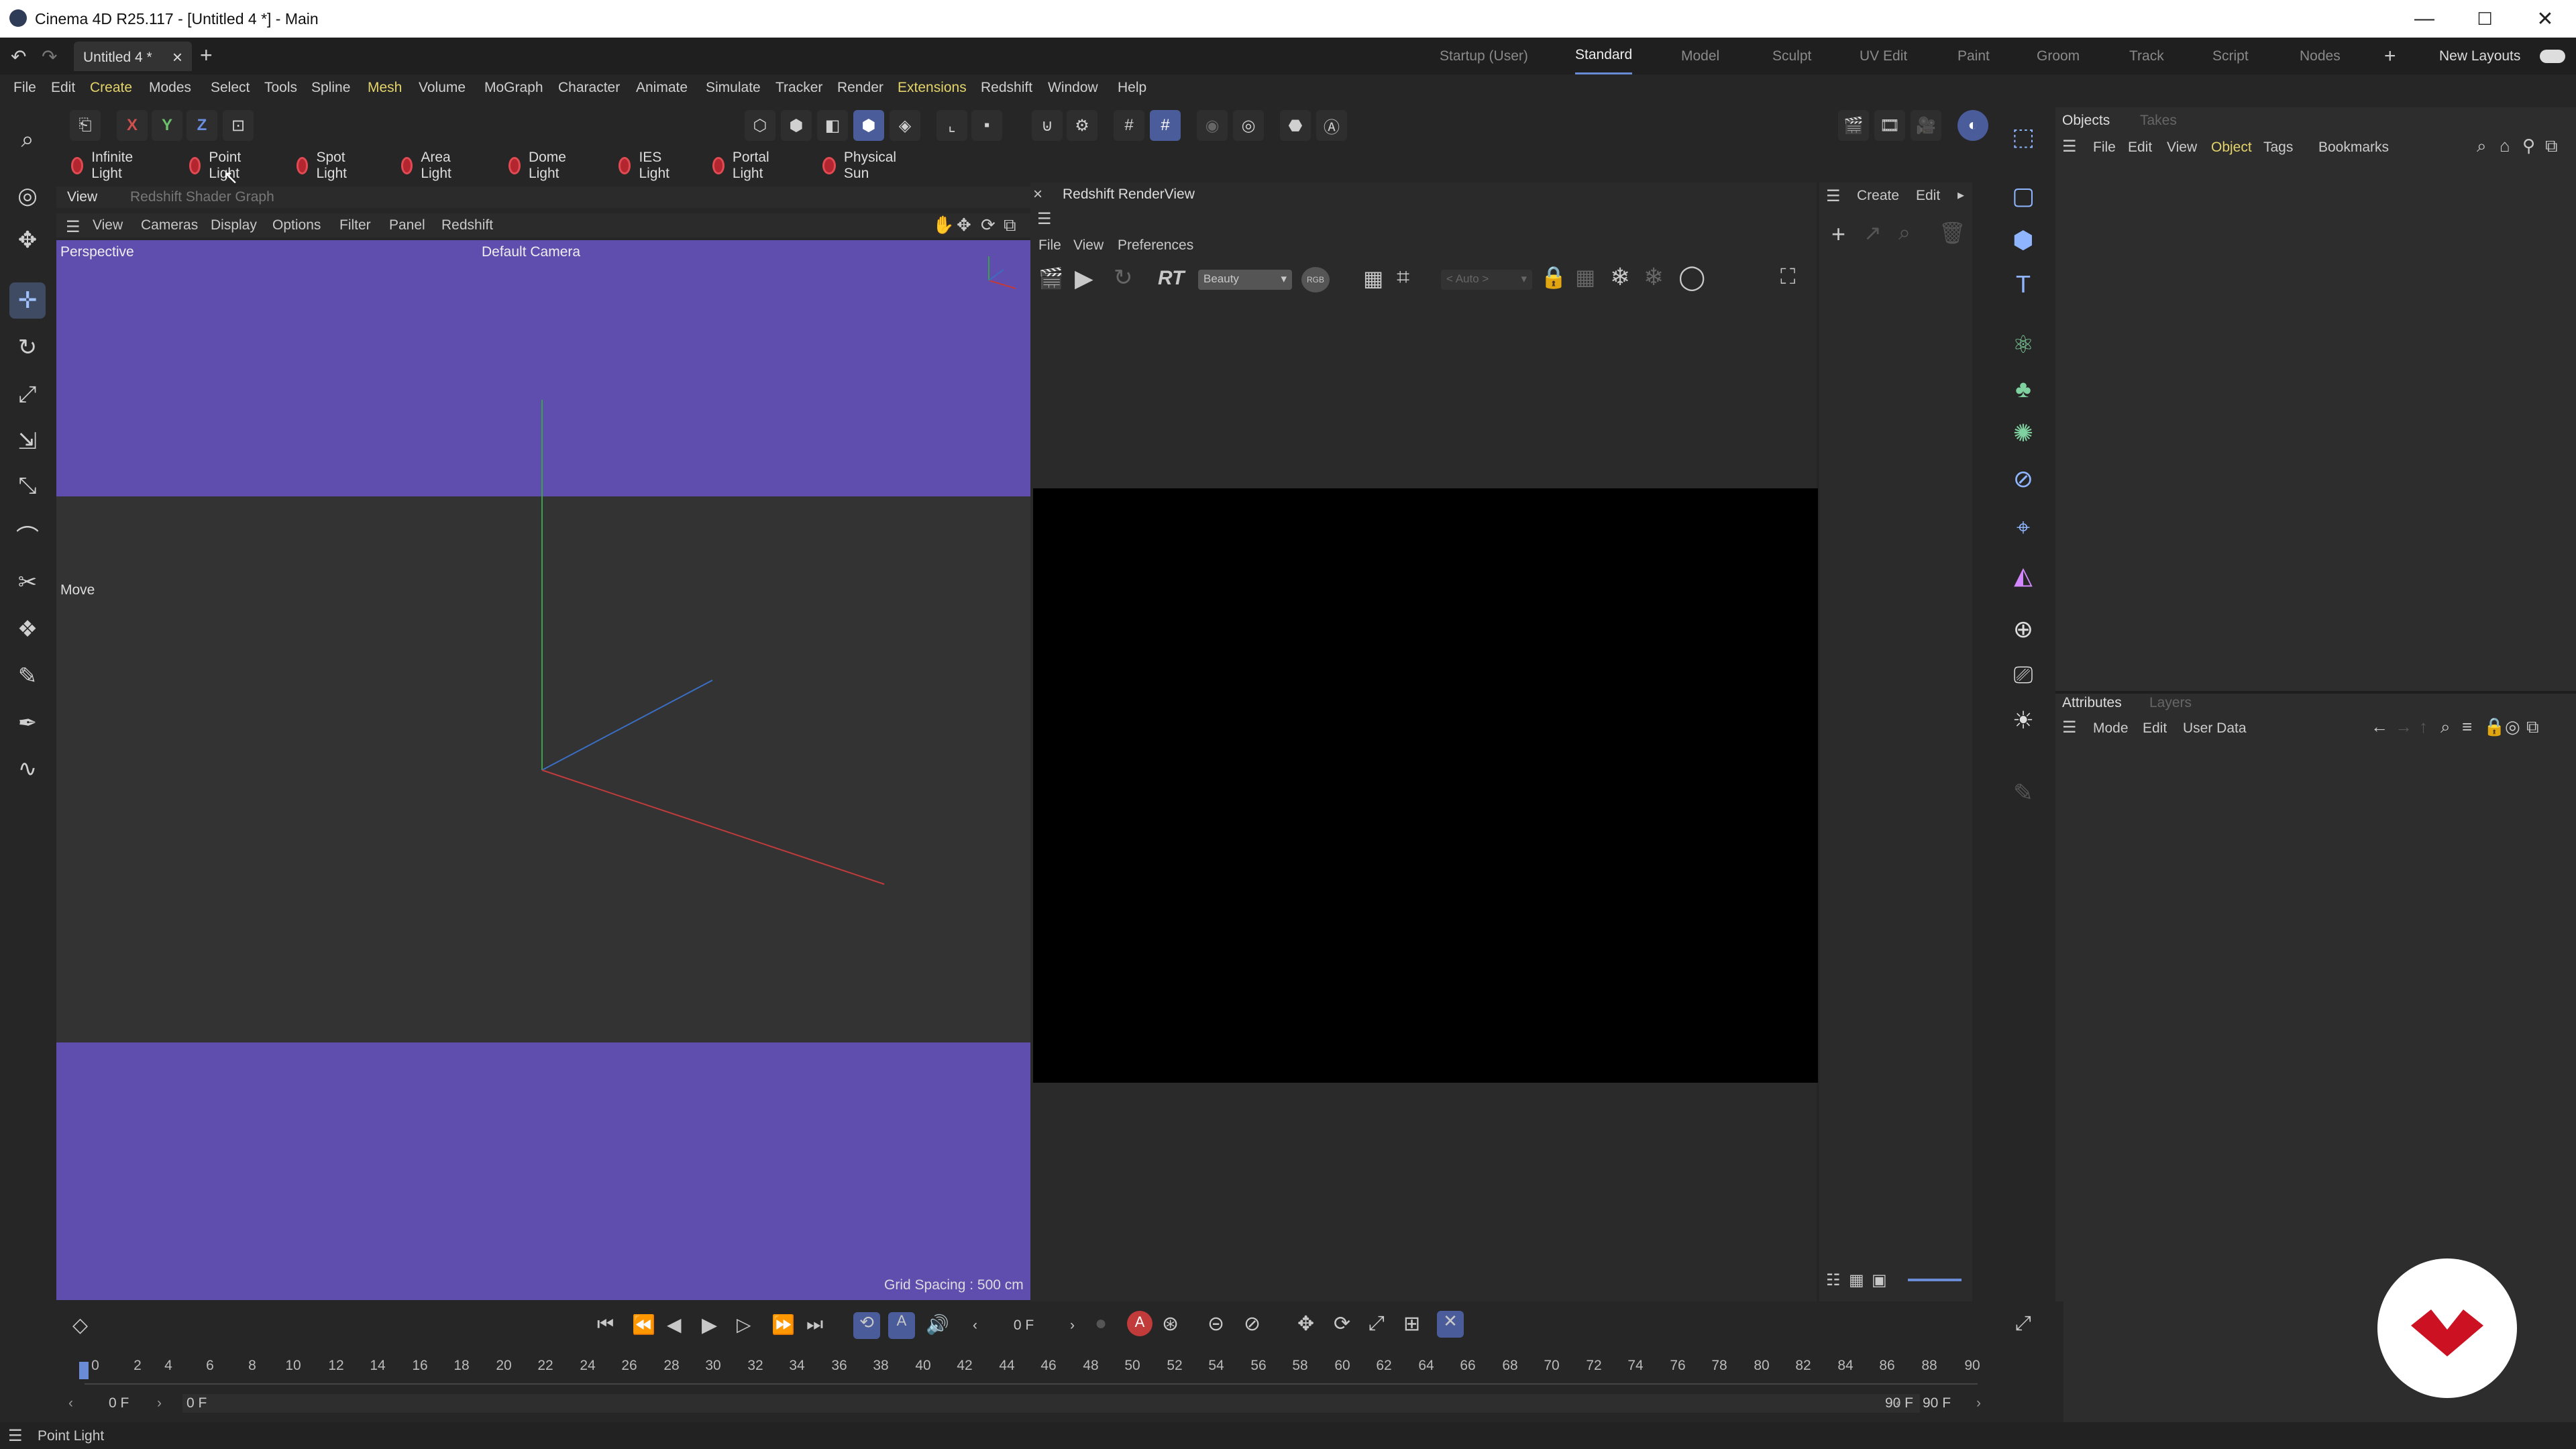 Image resolution: width=2576 pixels, height=1449 pixels. What do you see at coordinates (2140, 148) in the screenshot?
I see `obj-menu-edit: Edit` at bounding box center [2140, 148].